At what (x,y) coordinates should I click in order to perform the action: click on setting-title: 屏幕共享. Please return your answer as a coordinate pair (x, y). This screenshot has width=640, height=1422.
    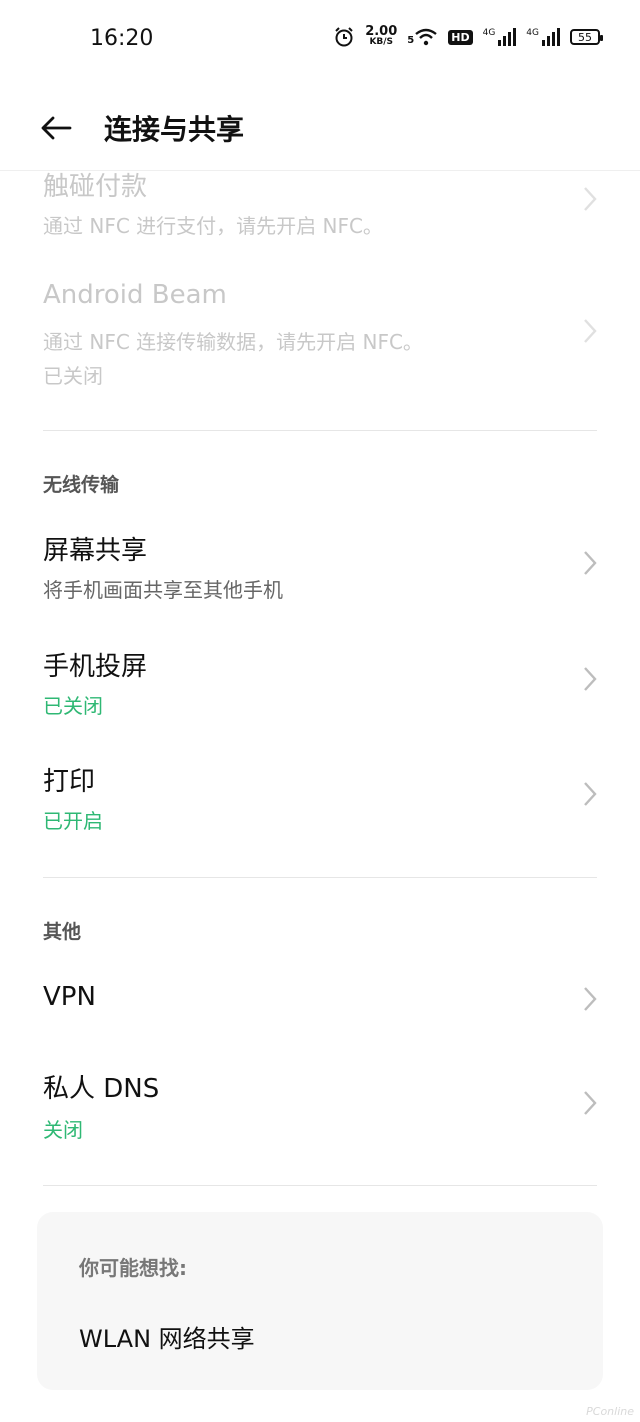
    Looking at the image, I should click on (95, 551).